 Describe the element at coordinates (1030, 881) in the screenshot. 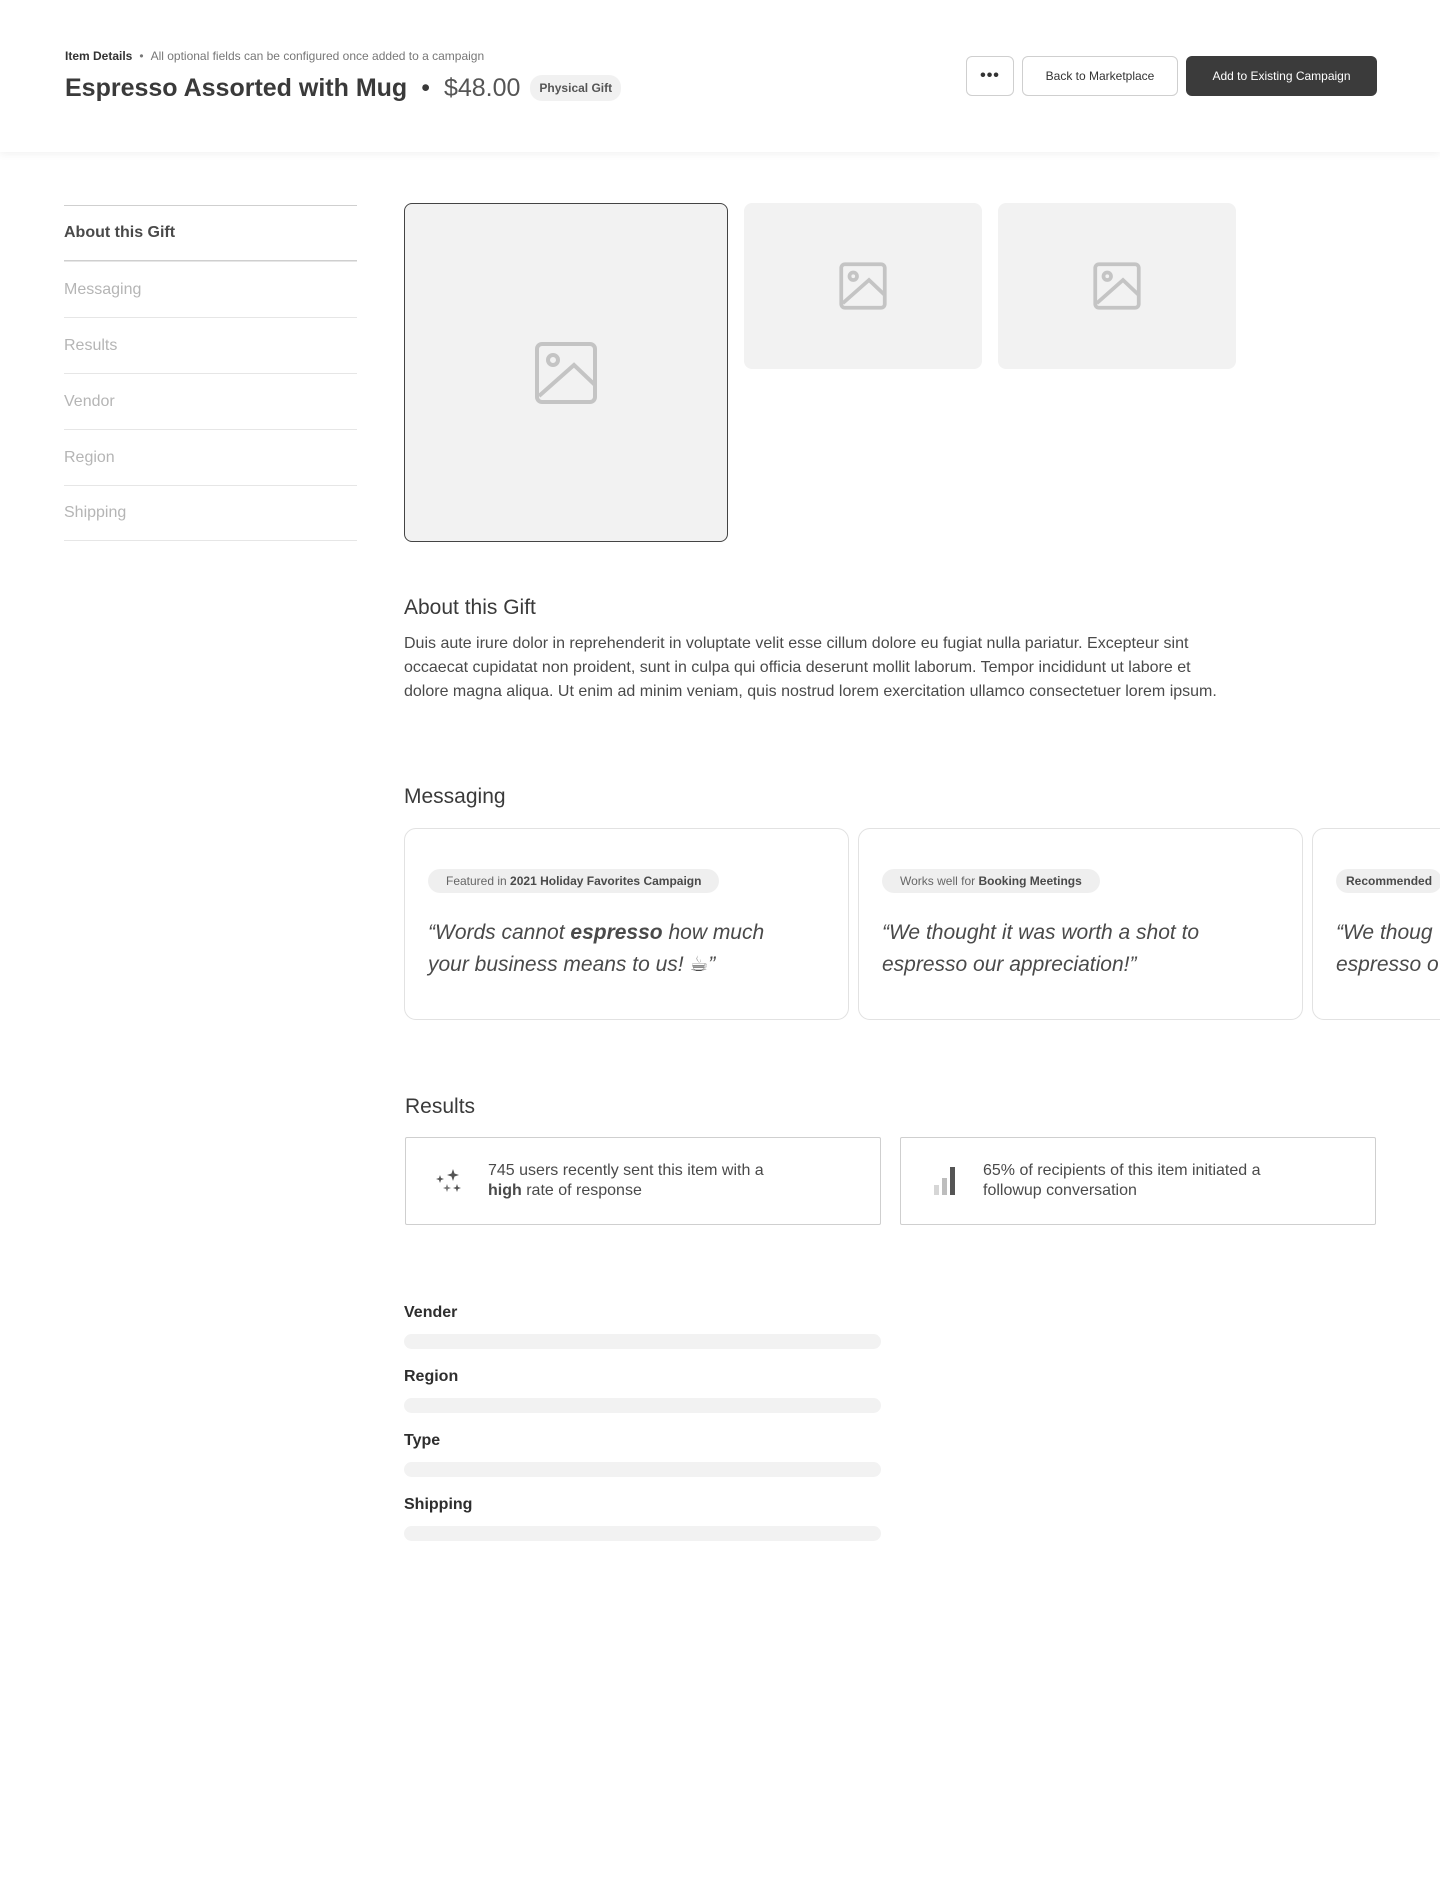

I see `chip-use-case: Booking Meetings` at that location.